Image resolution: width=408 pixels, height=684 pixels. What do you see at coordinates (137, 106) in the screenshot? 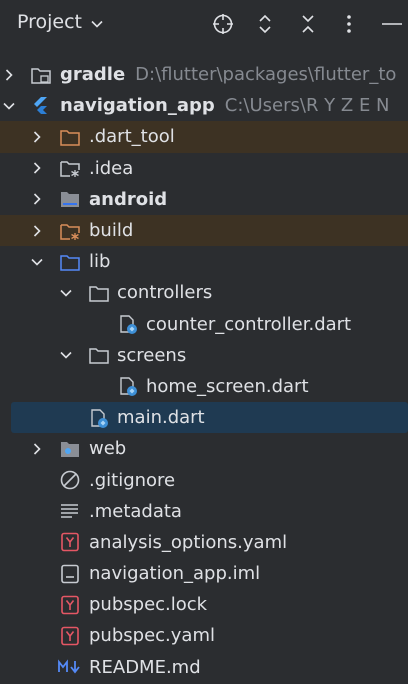
I see `tree-item-label: navigation_app` at bounding box center [137, 106].